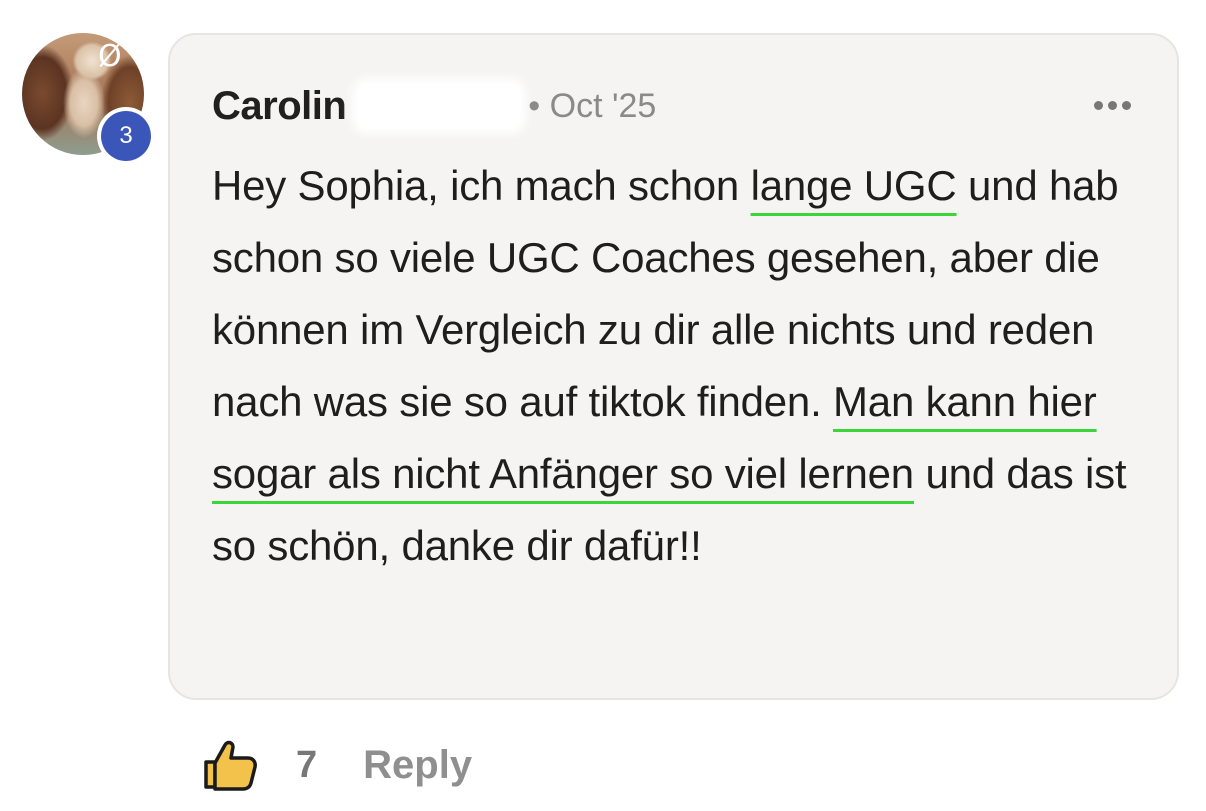  I want to click on more-options-icon, so click(1112, 105).